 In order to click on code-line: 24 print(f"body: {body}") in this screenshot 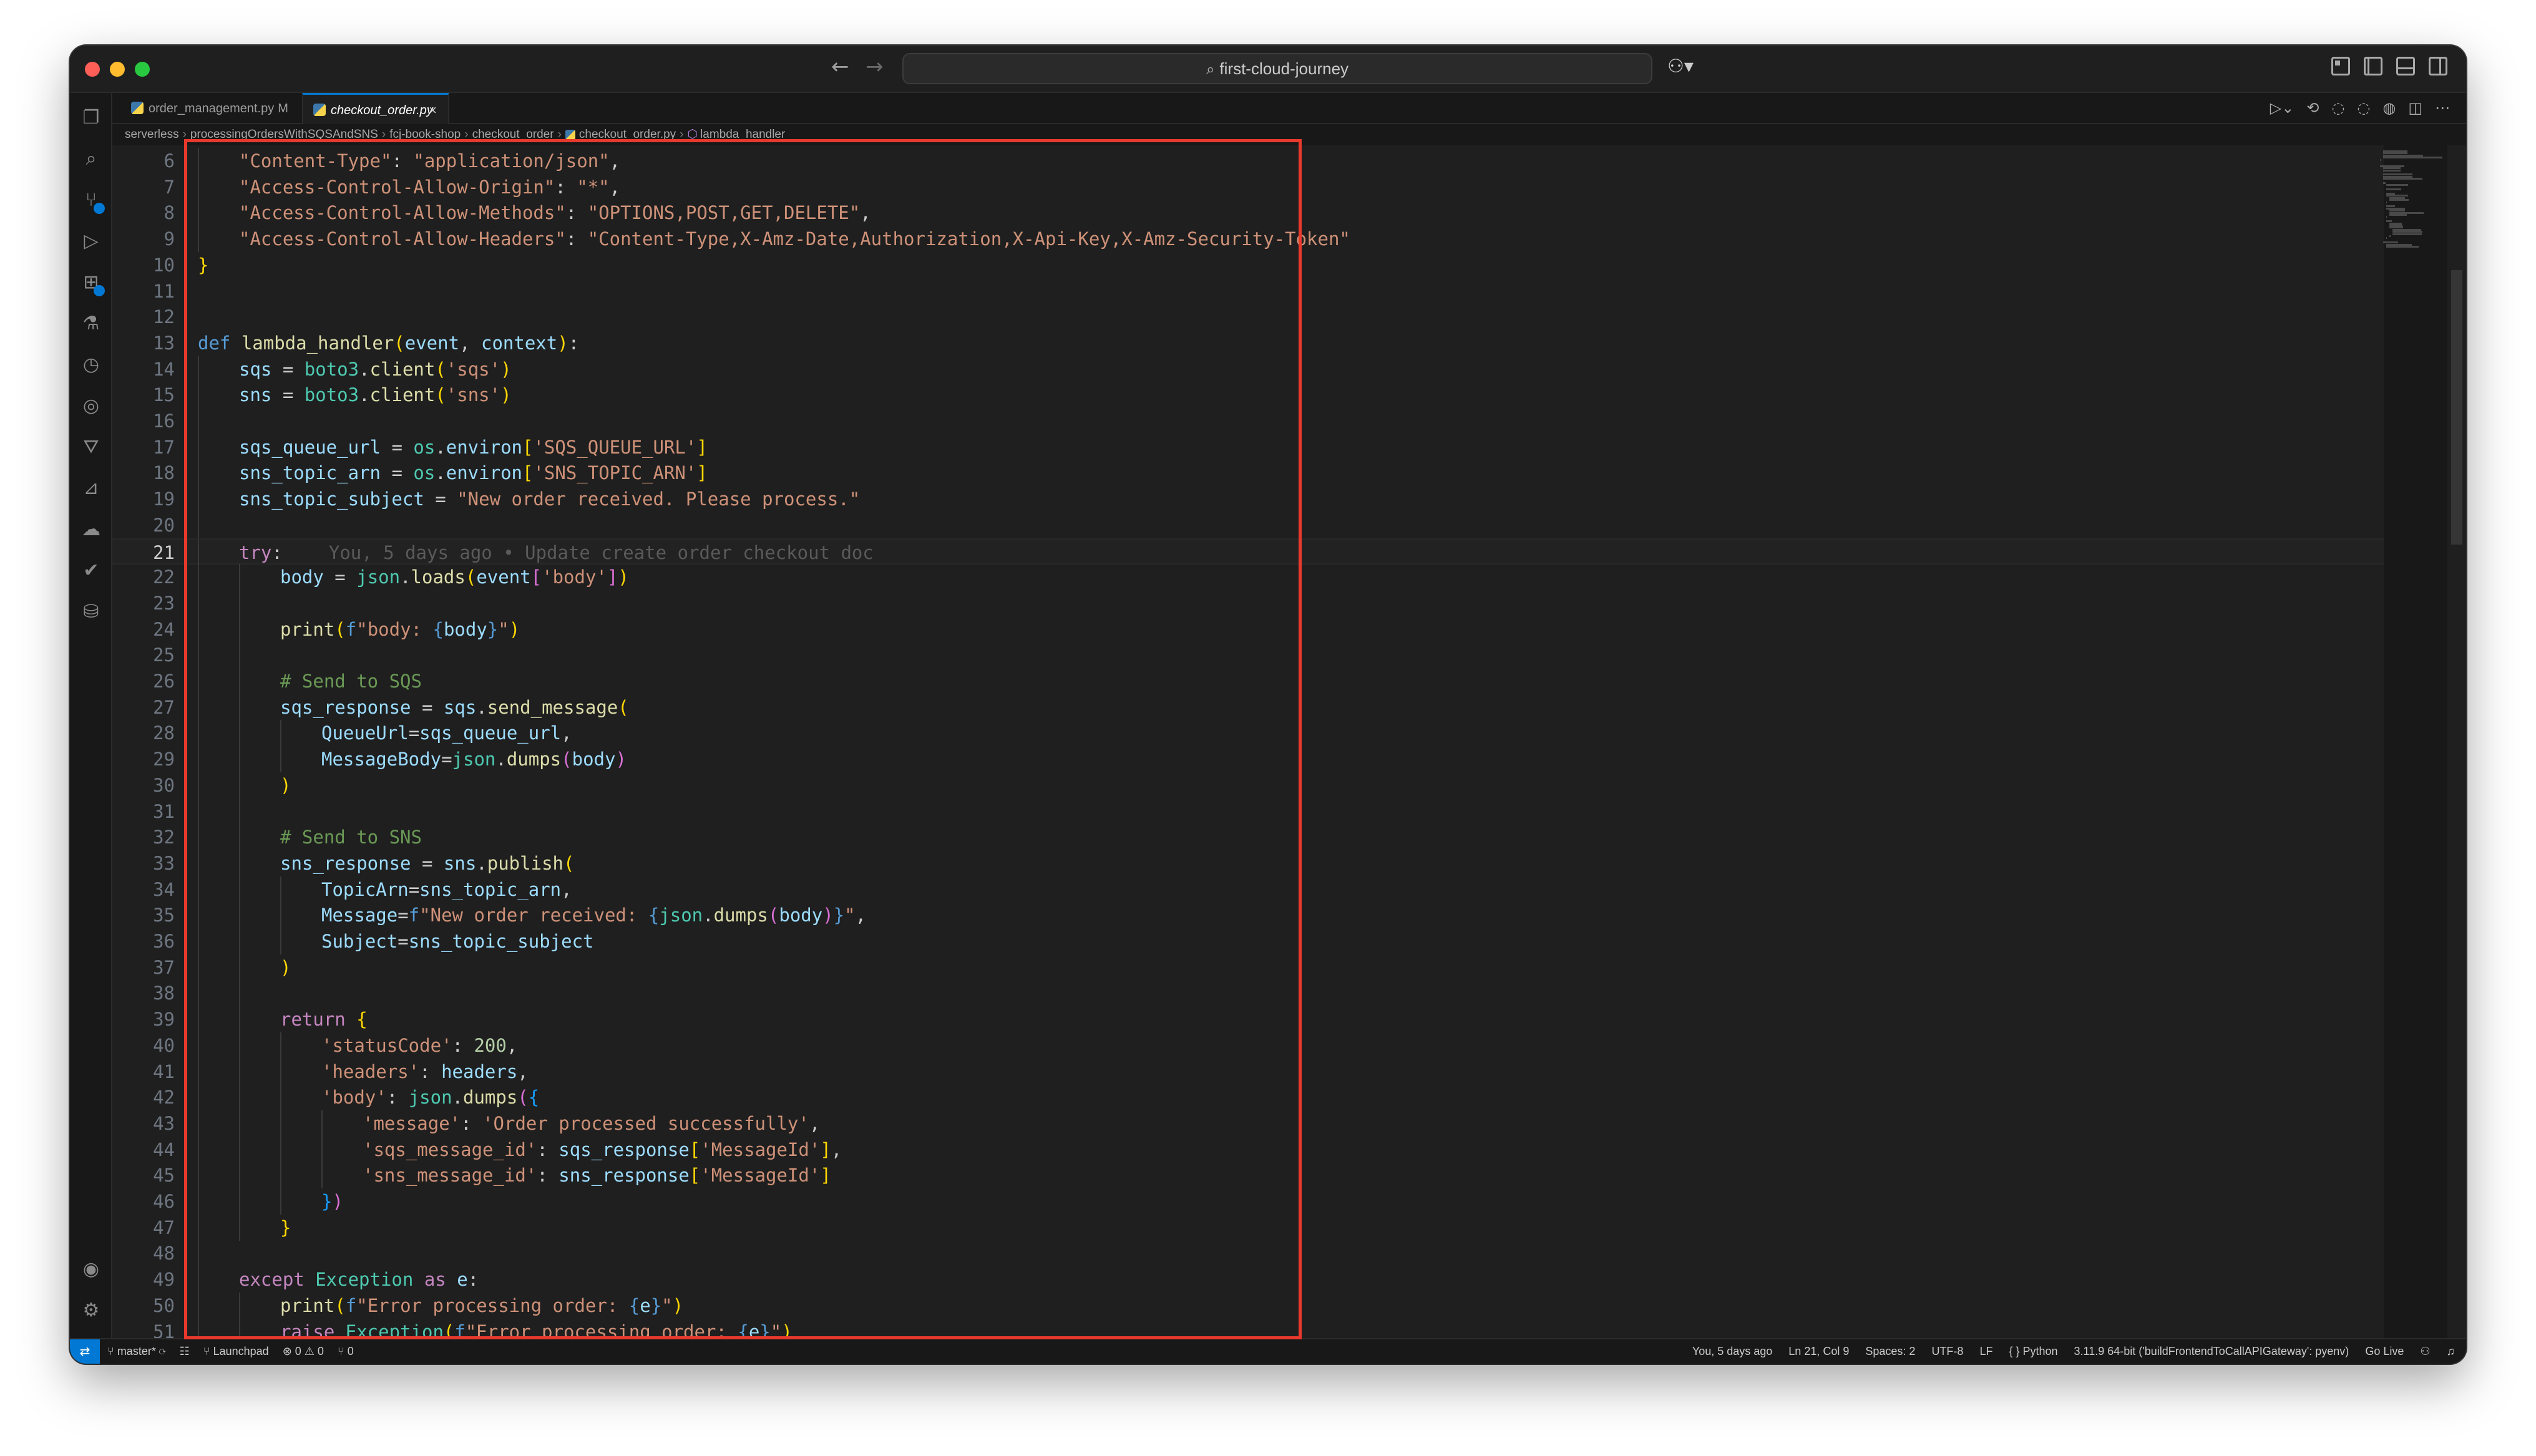, I will do `click(1248, 630)`.